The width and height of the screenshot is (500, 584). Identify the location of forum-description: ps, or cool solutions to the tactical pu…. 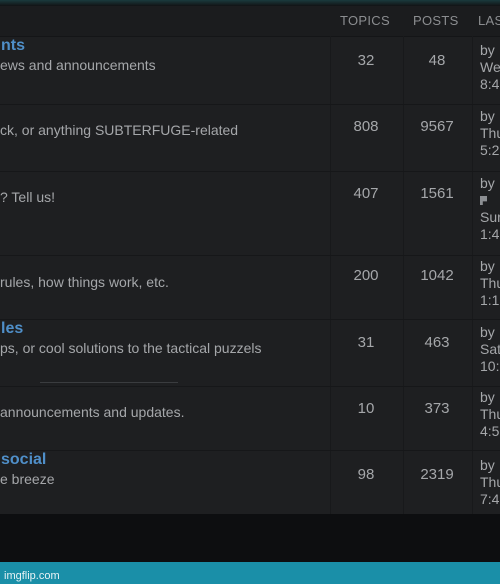
(131, 348).